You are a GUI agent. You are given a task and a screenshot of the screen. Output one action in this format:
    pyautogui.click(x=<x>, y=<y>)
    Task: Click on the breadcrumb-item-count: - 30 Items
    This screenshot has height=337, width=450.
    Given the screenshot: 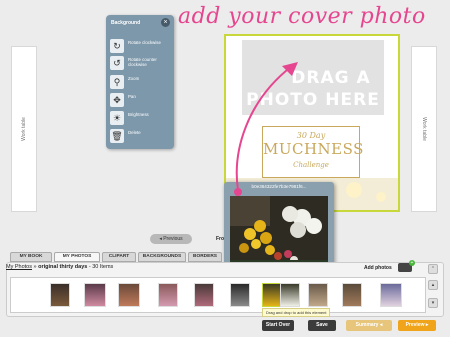 What is the action you would take?
    pyautogui.click(x=101, y=267)
    